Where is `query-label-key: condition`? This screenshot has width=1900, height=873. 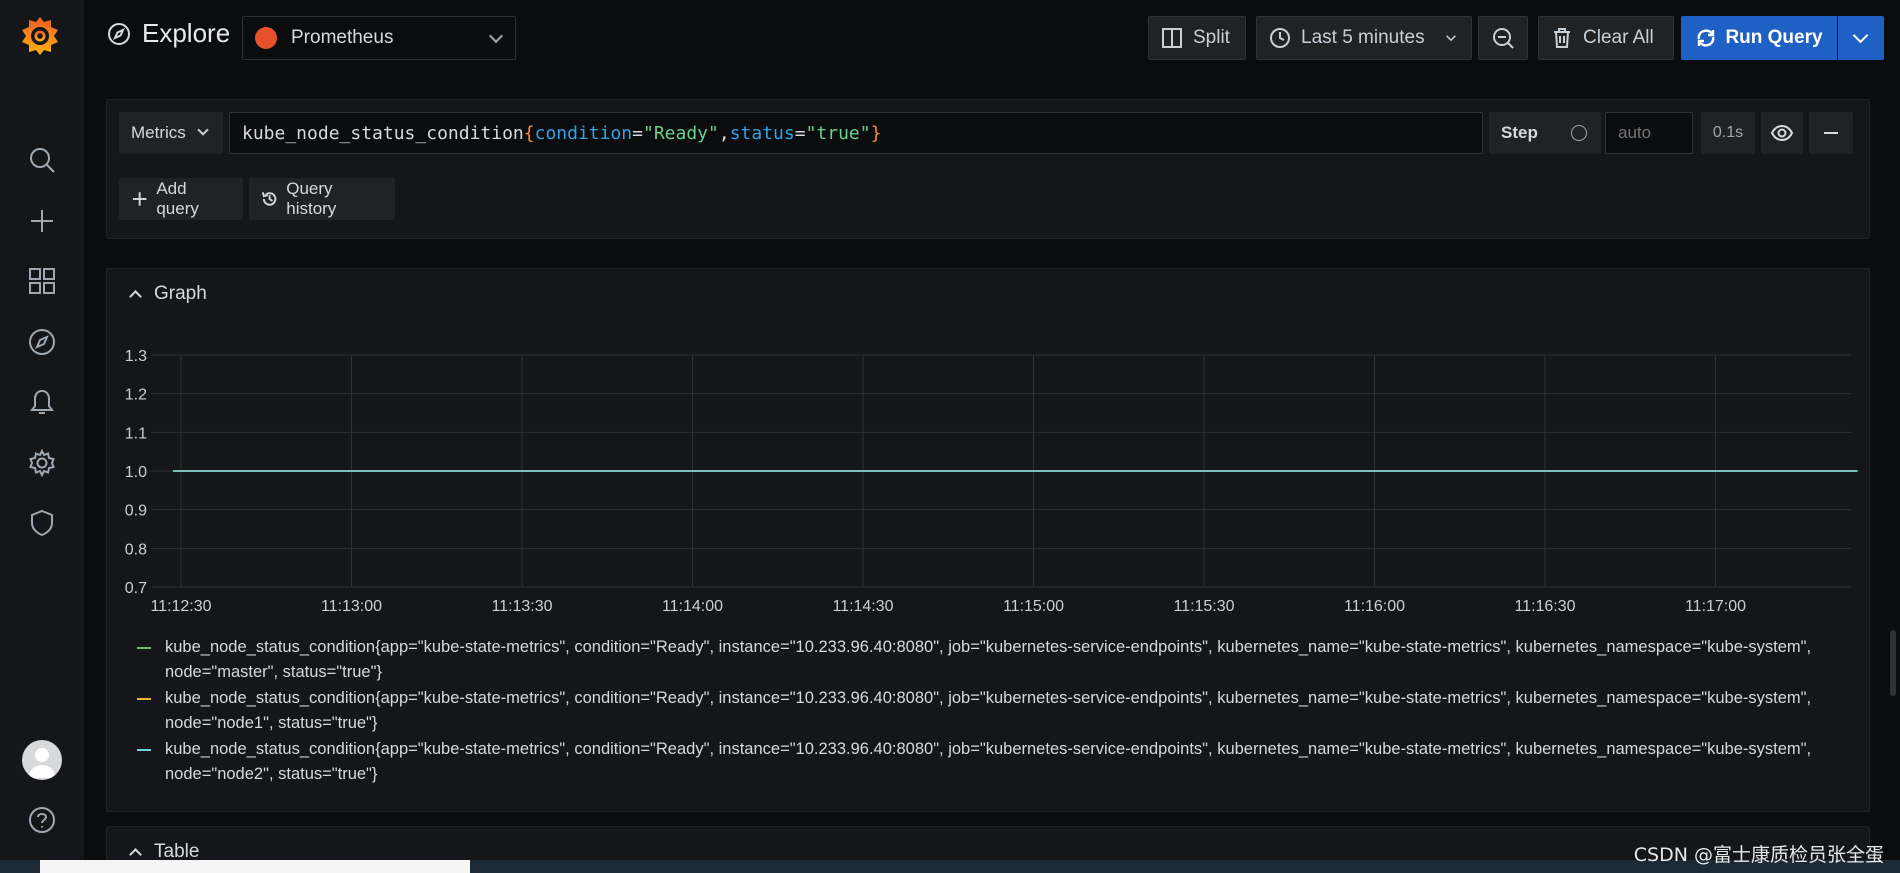
query-label-key: condition is located at coordinates (583, 133).